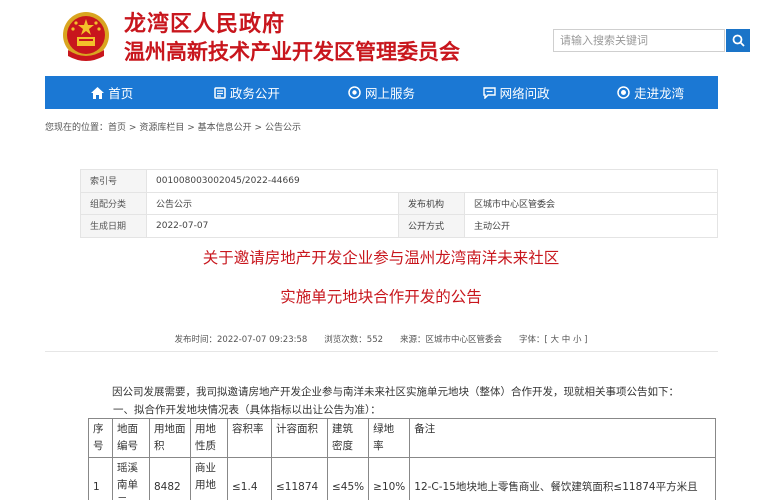 This screenshot has width=762, height=500. Describe the element at coordinates (524, 93) in the screenshot. I see `nav-item-label: 网络问政` at that location.